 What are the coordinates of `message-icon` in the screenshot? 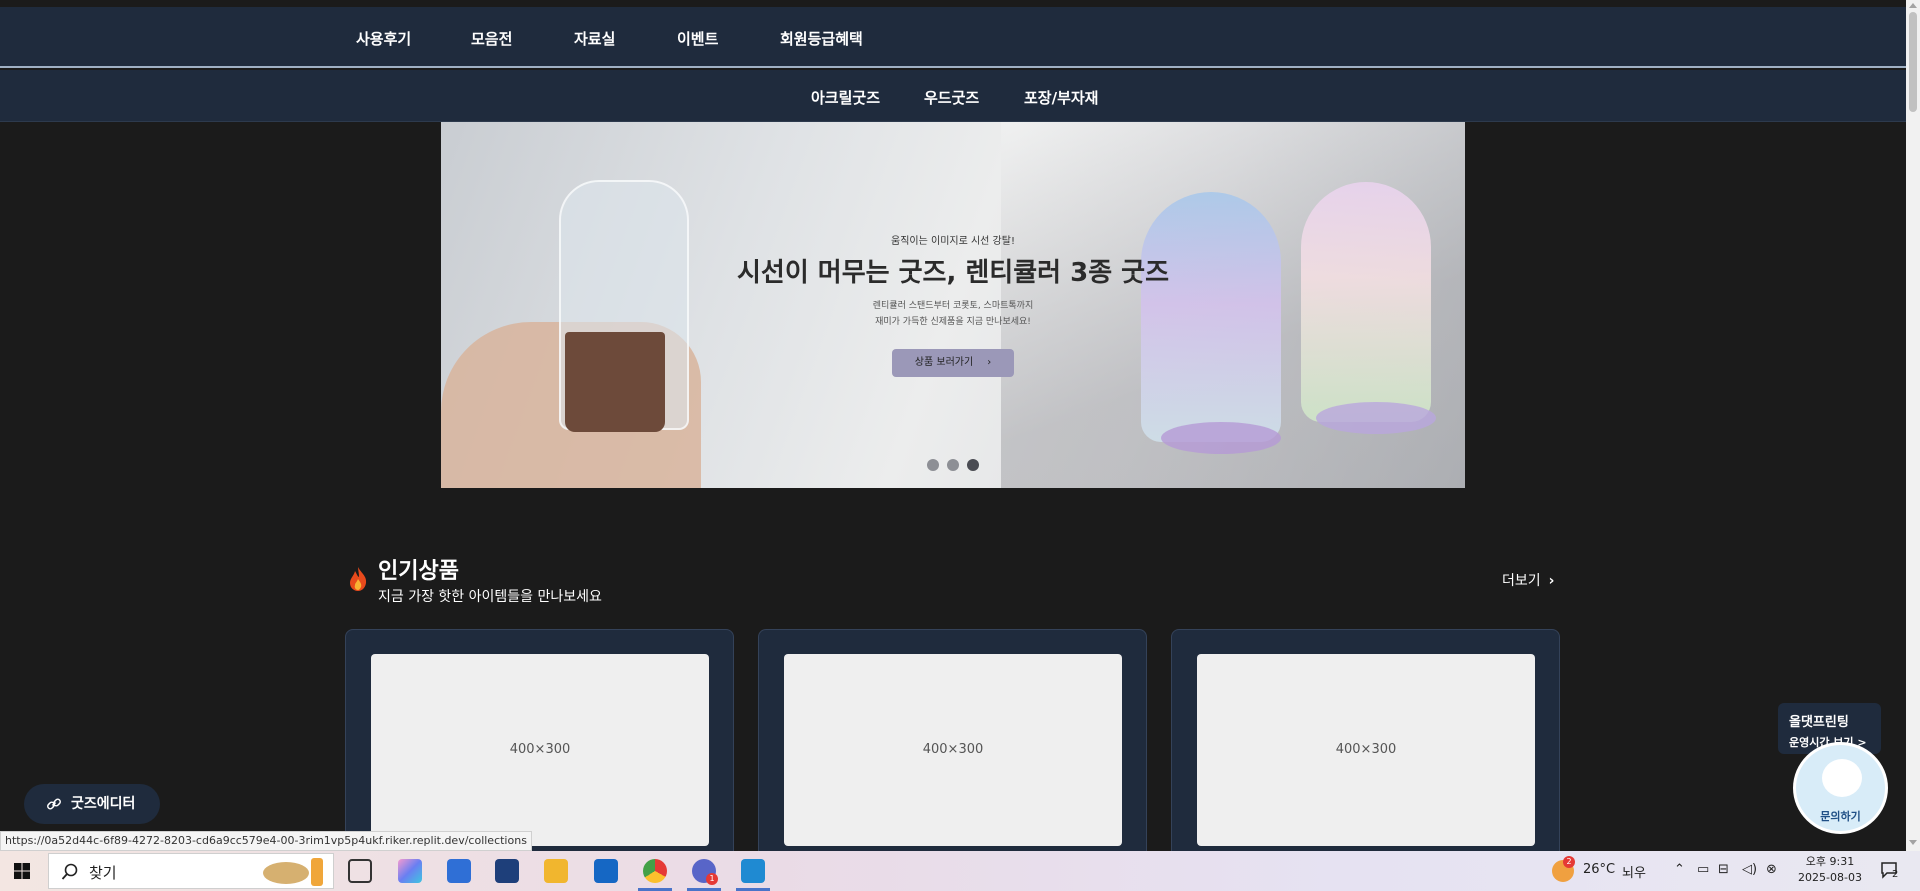 It's located at (1889, 870).